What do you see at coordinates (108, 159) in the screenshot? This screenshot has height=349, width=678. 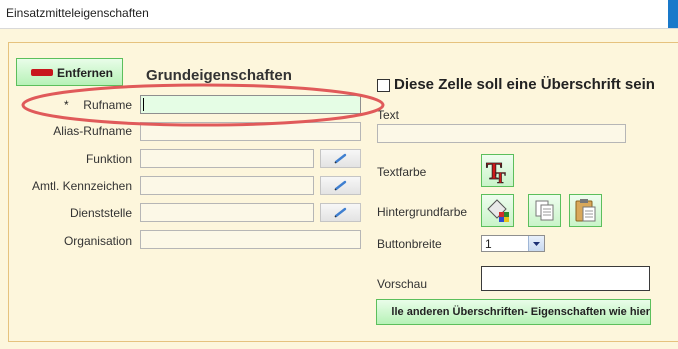 I see `label-funktion: Funktion` at bounding box center [108, 159].